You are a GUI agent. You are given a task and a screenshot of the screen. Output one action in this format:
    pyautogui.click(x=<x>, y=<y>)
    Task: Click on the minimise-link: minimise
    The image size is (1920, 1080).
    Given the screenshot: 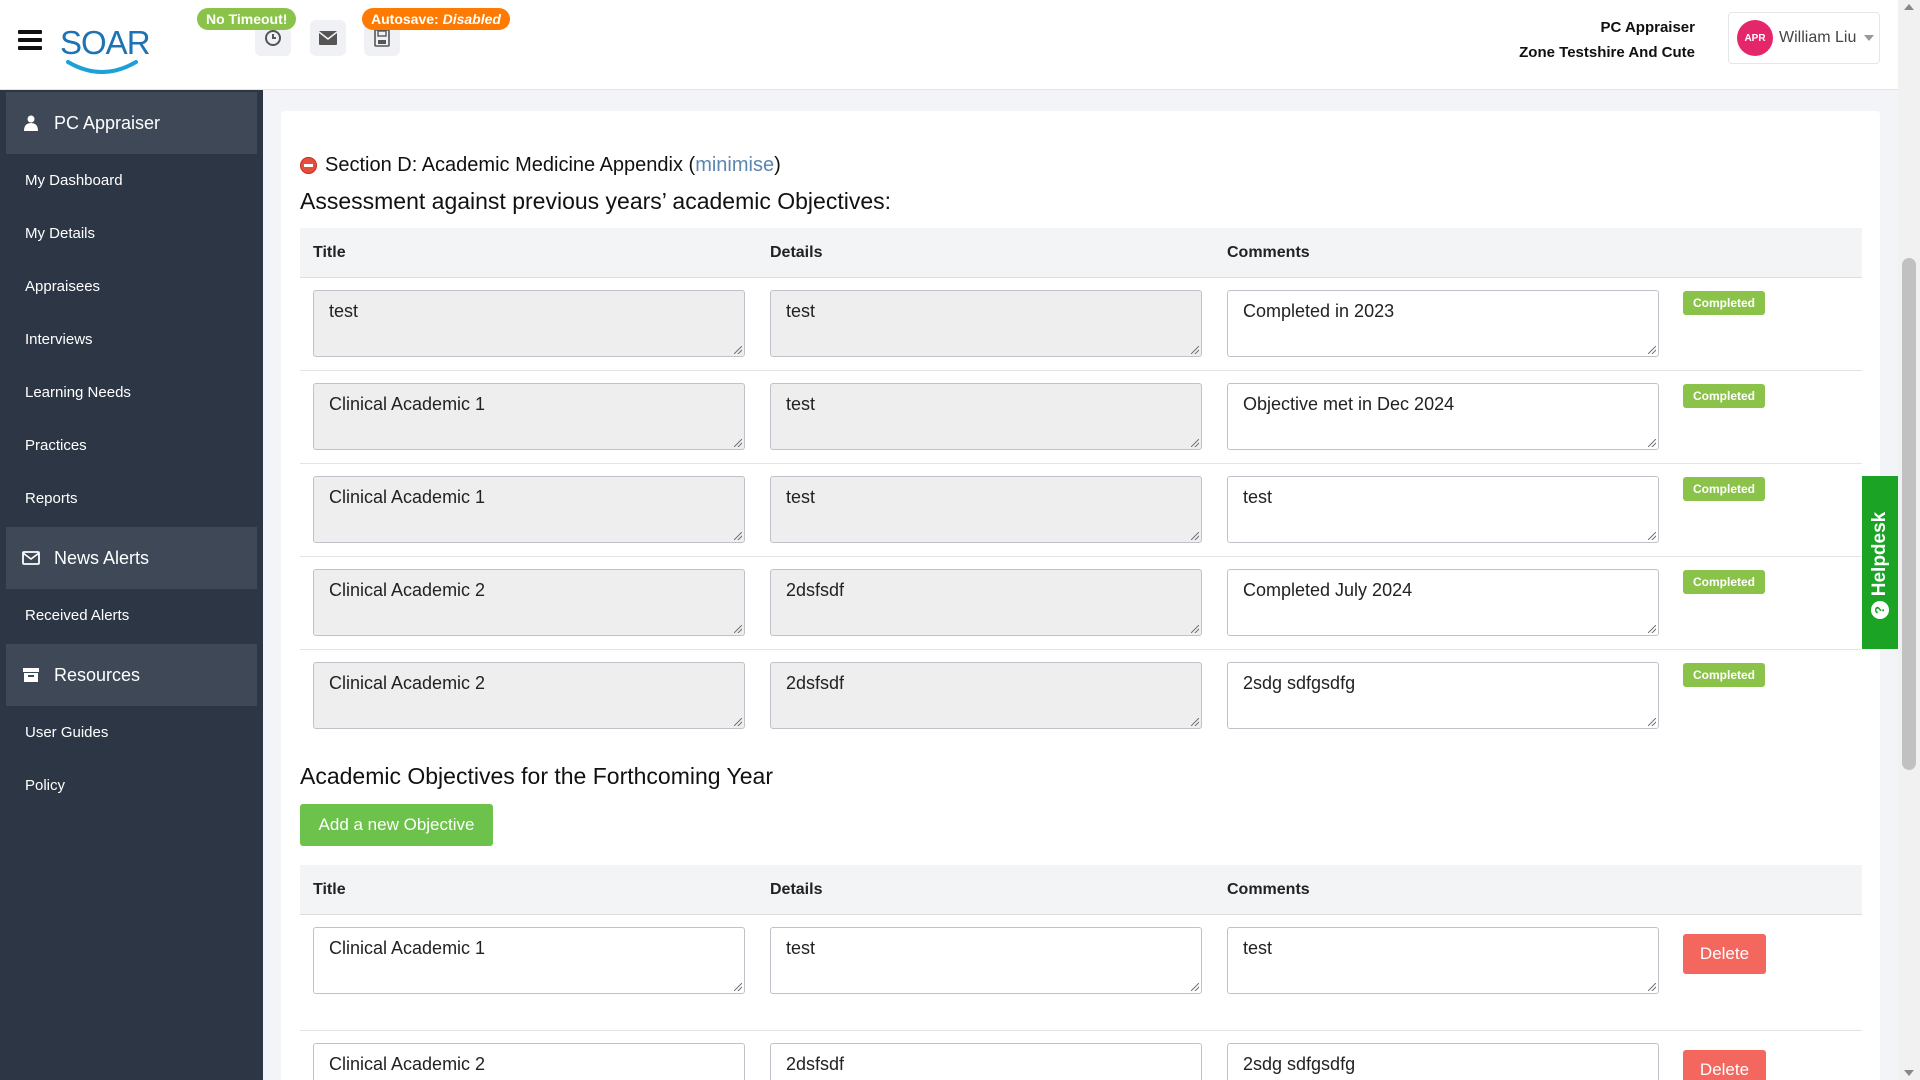 What is the action you would take?
    pyautogui.click(x=734, y=165)
    